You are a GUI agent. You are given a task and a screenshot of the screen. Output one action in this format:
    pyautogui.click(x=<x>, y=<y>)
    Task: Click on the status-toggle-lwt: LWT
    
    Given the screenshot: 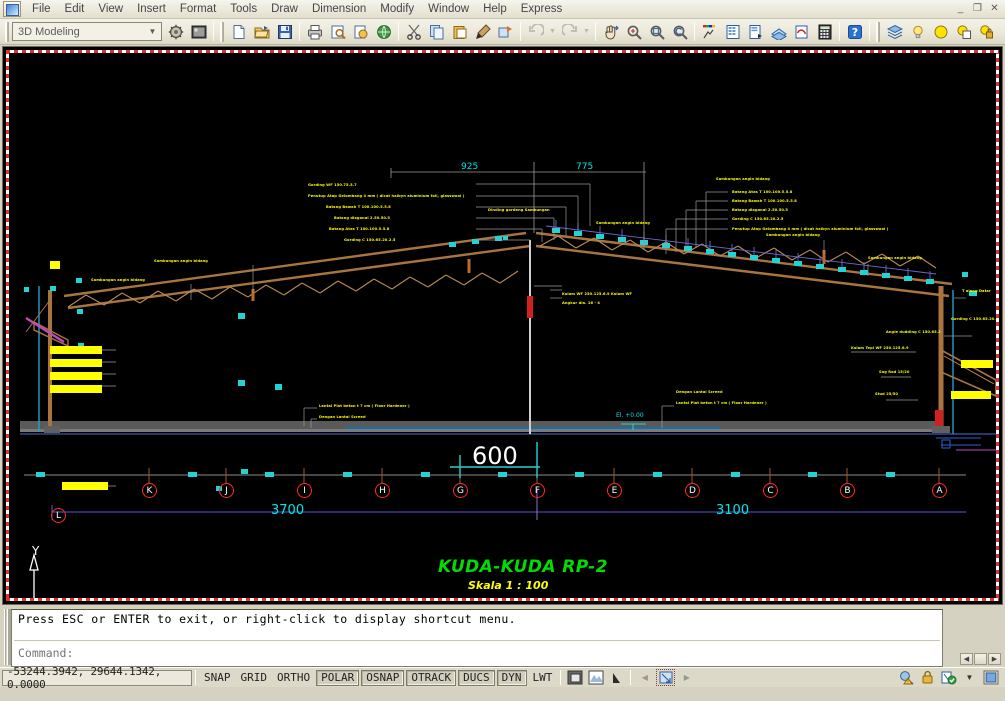 What is the action you would take?
    pyautogui.click(x=543, y=678)
    